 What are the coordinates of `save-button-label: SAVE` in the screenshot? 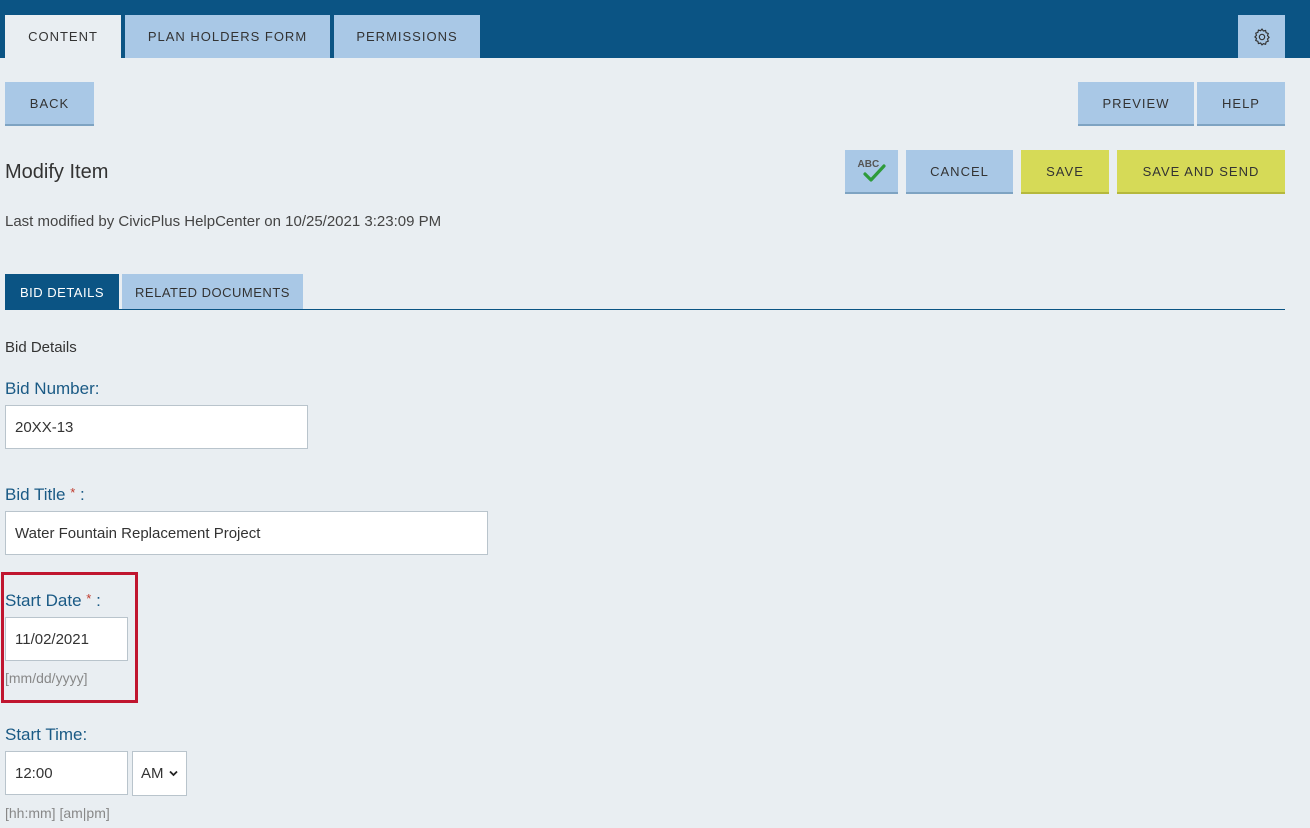 It's located at (1065, 171).